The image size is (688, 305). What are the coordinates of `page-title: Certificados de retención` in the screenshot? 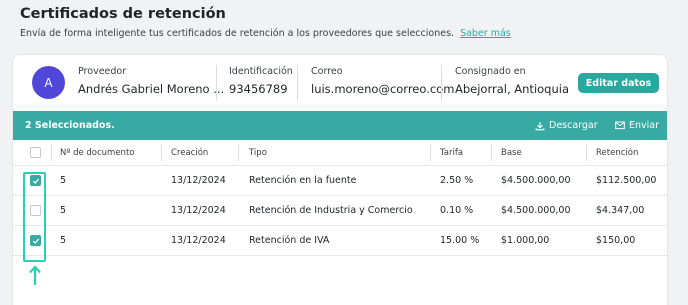 It's located at (123, 14).